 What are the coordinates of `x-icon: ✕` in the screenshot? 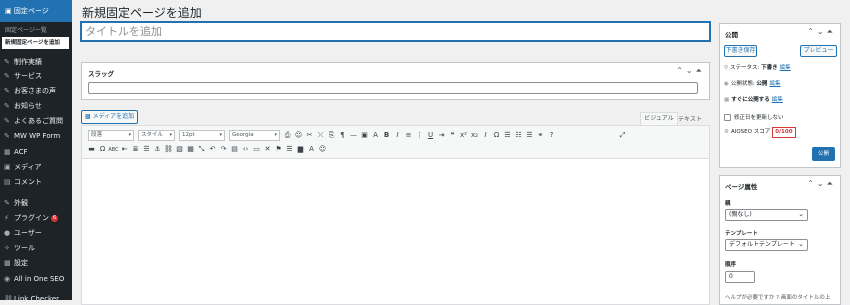 It's located at (267, 149).